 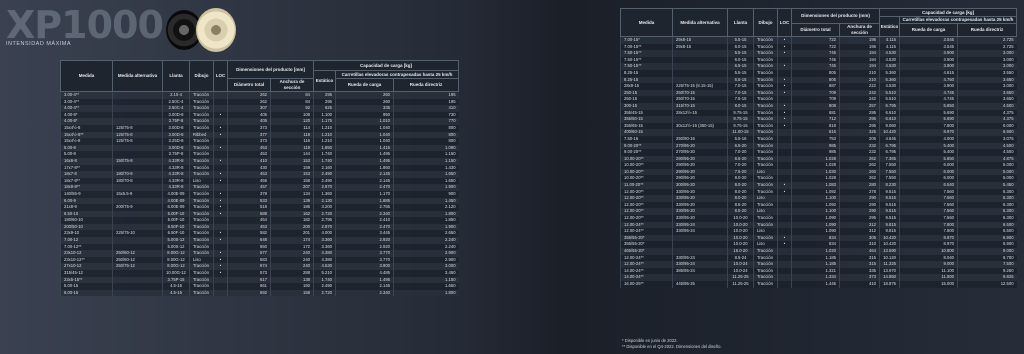 I want to click on table-cell: 1.170, so click(x=364, y=194).